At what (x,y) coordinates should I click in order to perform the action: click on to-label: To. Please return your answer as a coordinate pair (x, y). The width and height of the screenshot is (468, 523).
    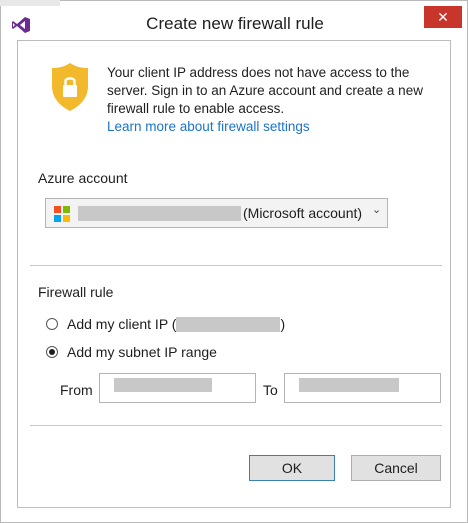
    Looking at the image, I should click on (270, 390).